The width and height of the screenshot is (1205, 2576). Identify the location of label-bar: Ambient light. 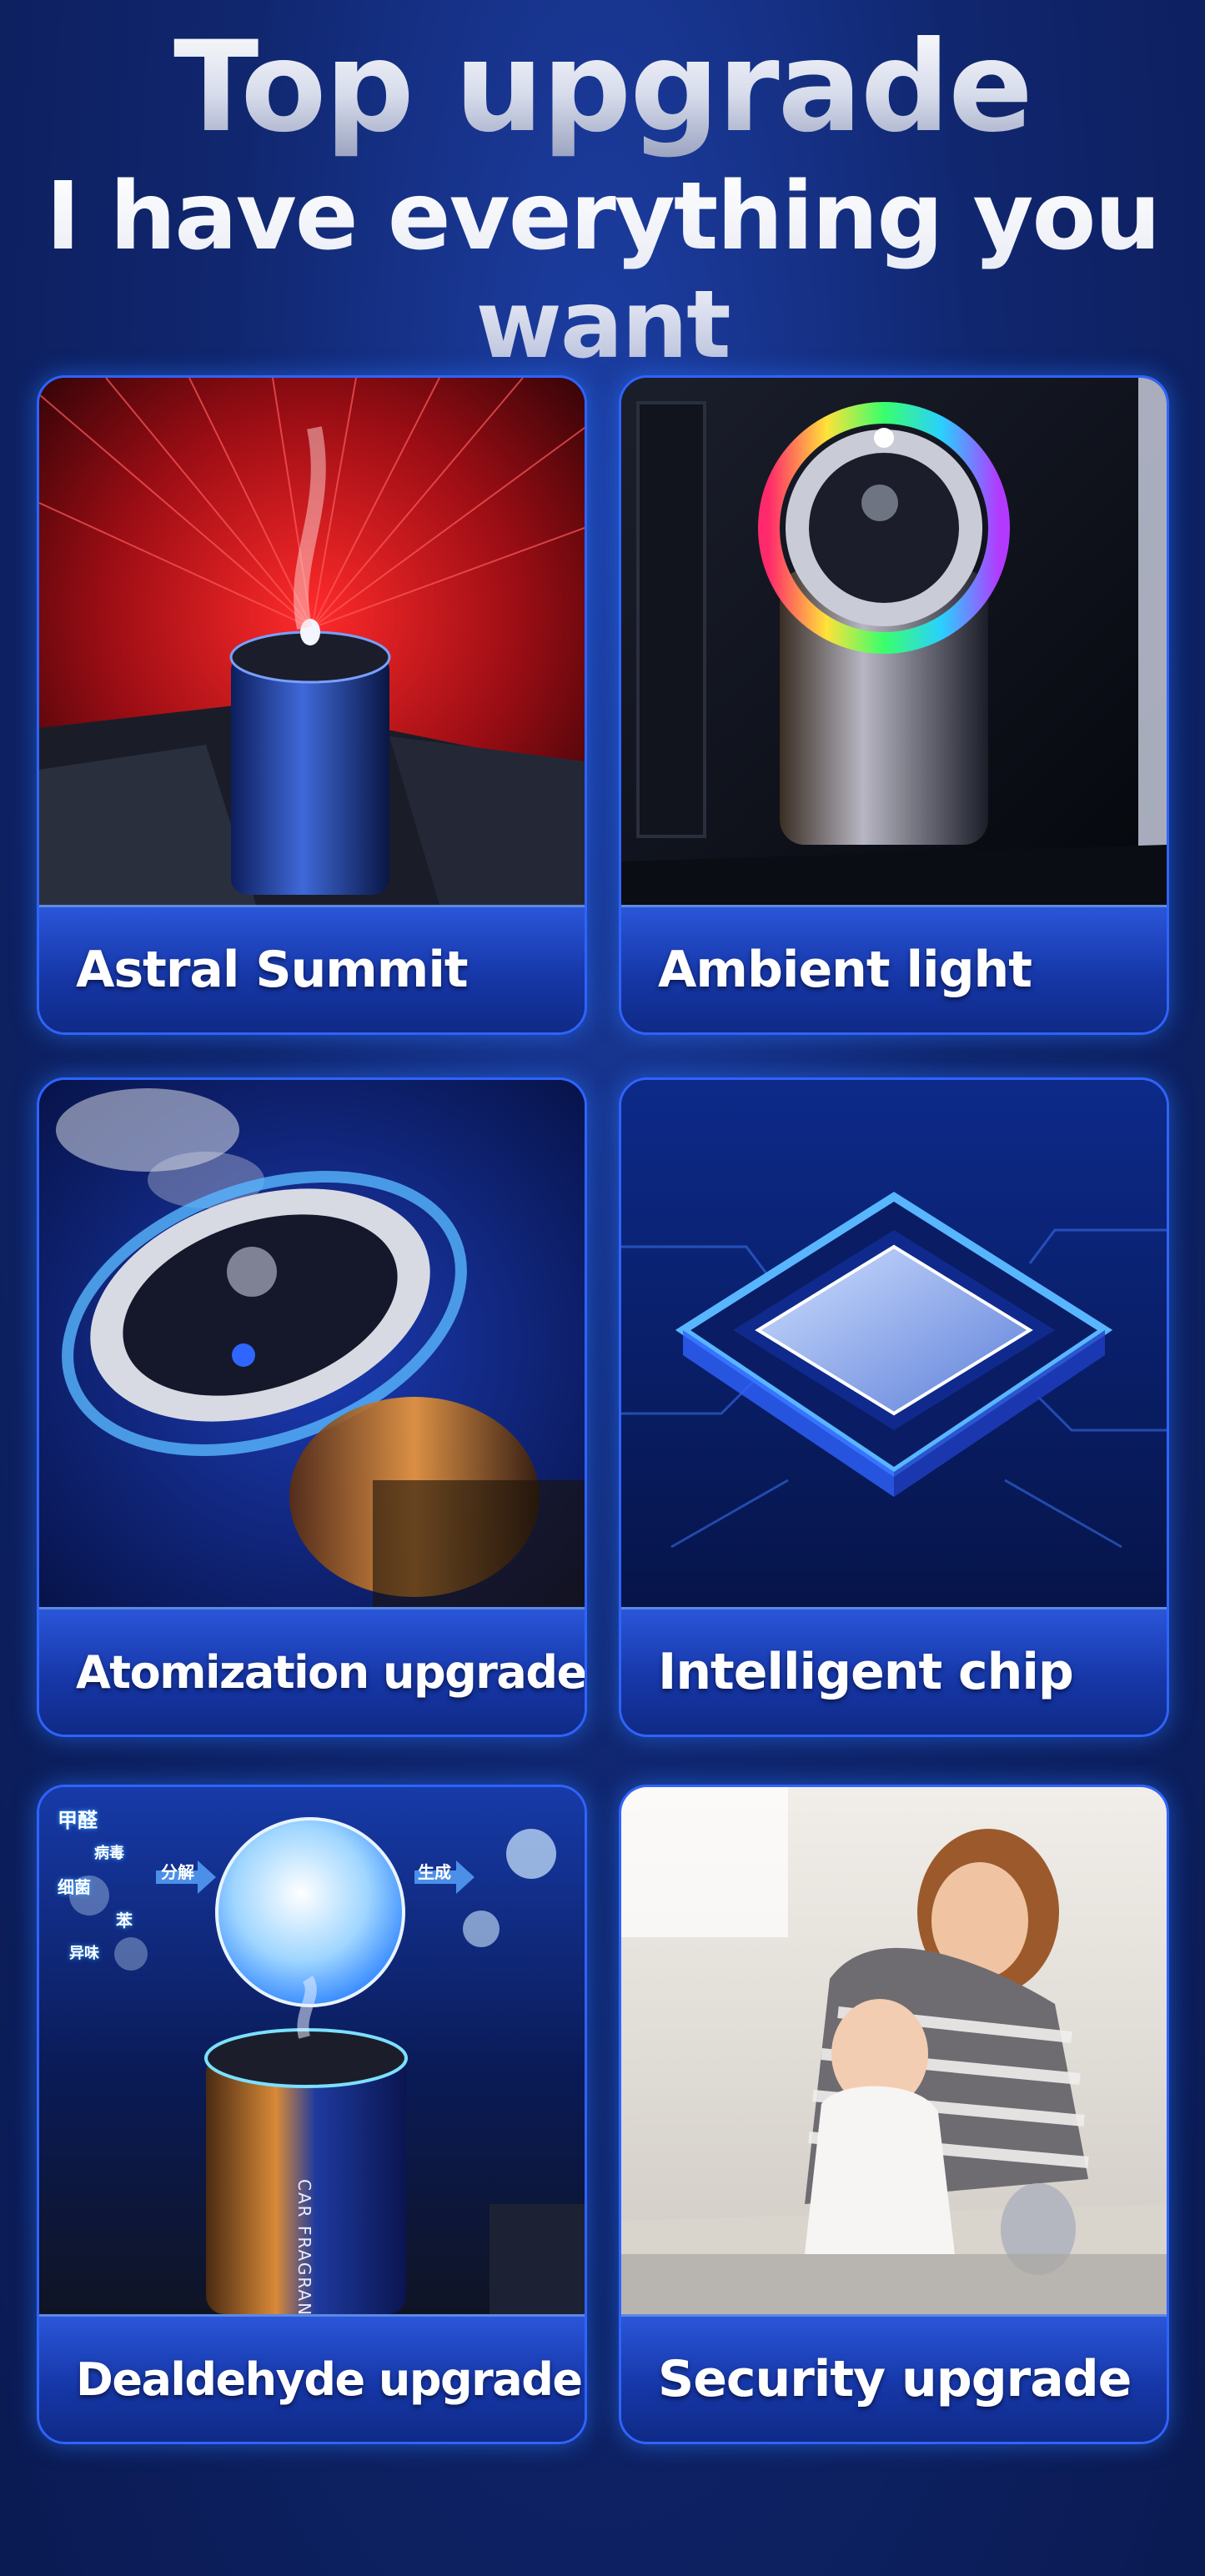
(894, 968).